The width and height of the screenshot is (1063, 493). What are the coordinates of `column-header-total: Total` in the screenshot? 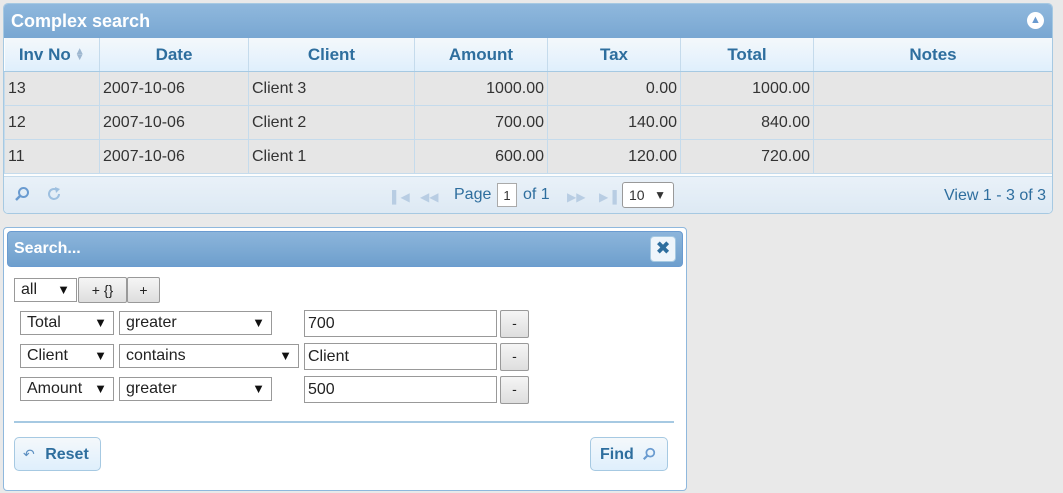 It's located at (747, 55).